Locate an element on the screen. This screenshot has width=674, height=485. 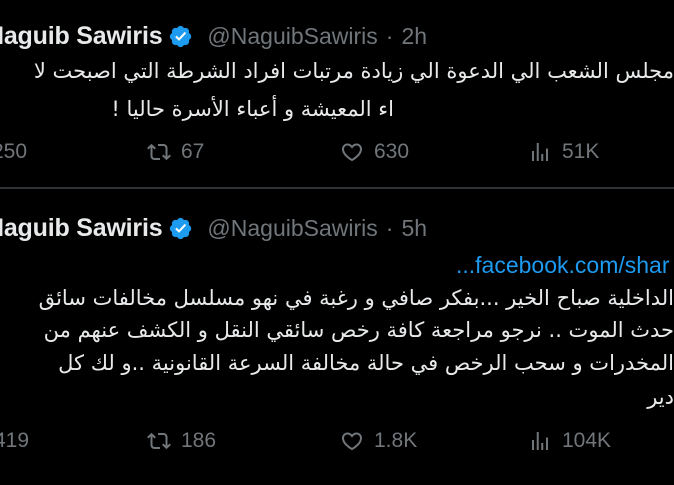
tweet-text-line: دير is located at coordinates (660, 397).